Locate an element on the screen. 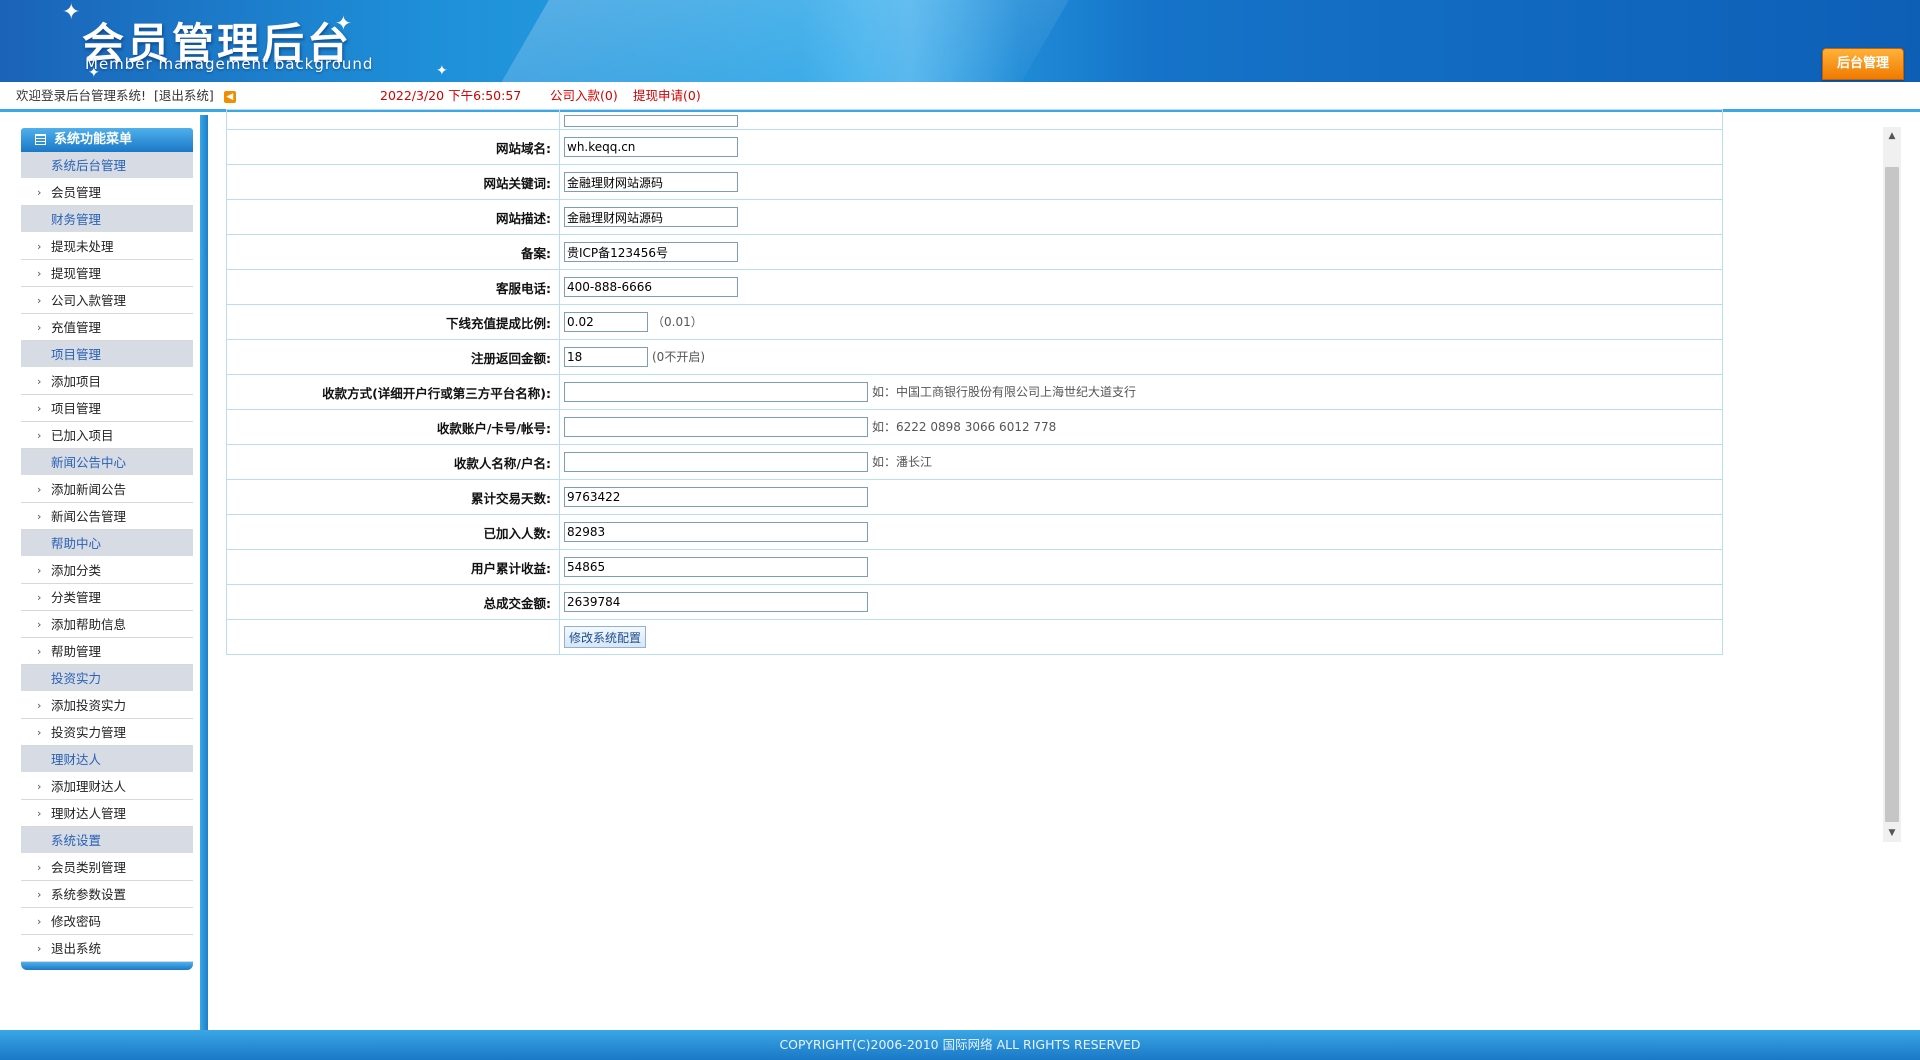 The width and height of the screenshot is (1920, 1060). menu-group-header: 帮助中心 is located at coordinates (107, 543).